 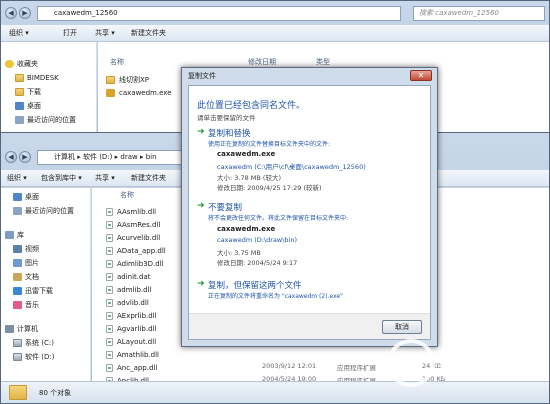 What do you see at coordinates (137, 315) in the screenshot?
I see `file-name: AExprlib.dll` at bounding box center [137, 315].